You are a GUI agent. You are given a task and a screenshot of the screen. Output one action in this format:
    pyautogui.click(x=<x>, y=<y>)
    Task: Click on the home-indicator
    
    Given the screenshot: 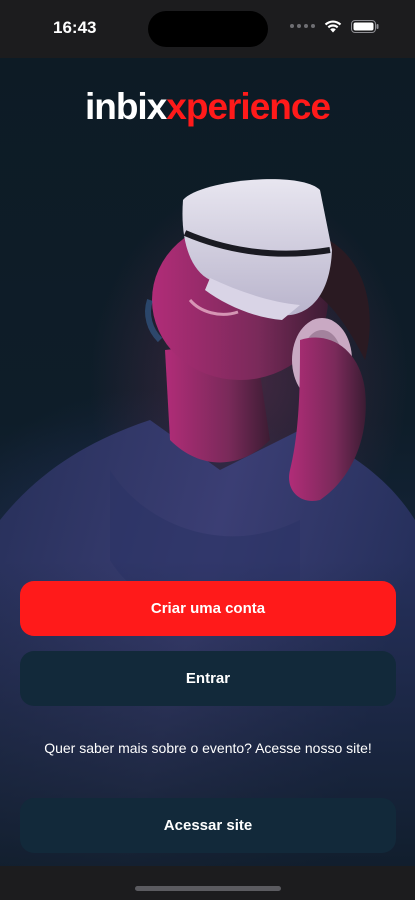 What is the action you would take?
    pyautogui.click(x=208, y=888)
    